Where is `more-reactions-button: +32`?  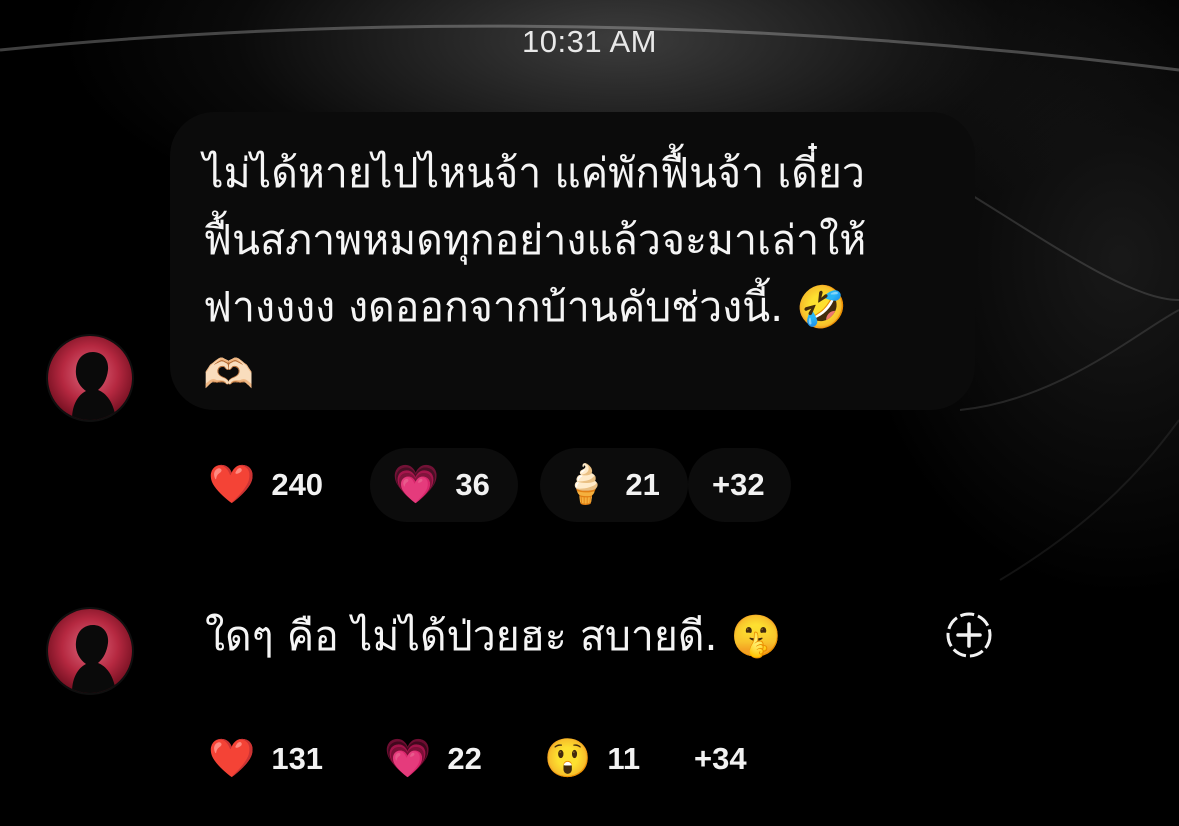 more-reactions-button: +32 is located at coordinates (739, 485).